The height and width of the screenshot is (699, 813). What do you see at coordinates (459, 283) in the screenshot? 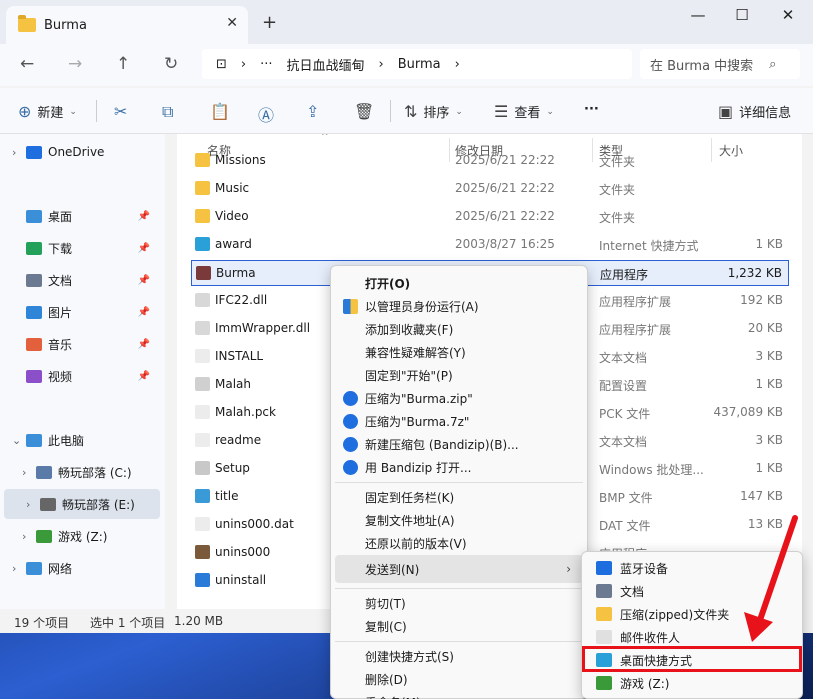
I see `menu-item: 打开(O)` at bounding box center [459, 283].